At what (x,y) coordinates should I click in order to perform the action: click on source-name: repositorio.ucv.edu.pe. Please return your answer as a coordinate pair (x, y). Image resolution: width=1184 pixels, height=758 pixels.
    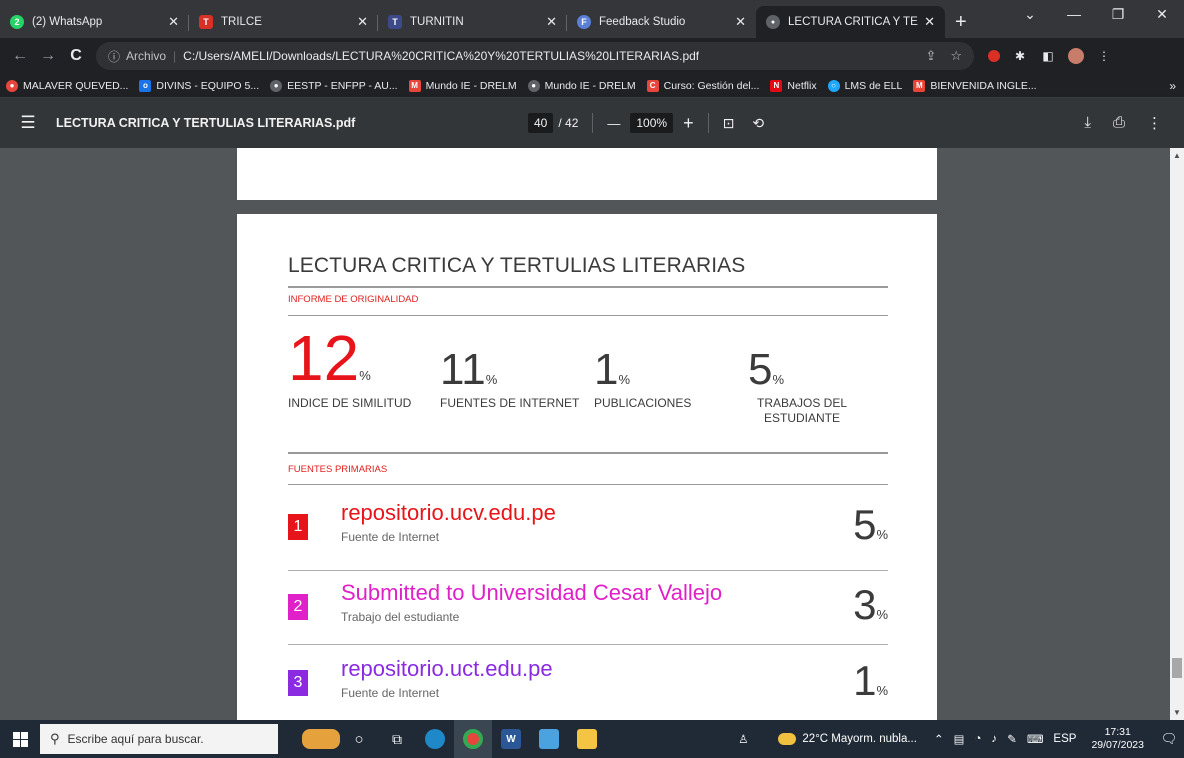
    Looking at the image, I should click on (448, 513).